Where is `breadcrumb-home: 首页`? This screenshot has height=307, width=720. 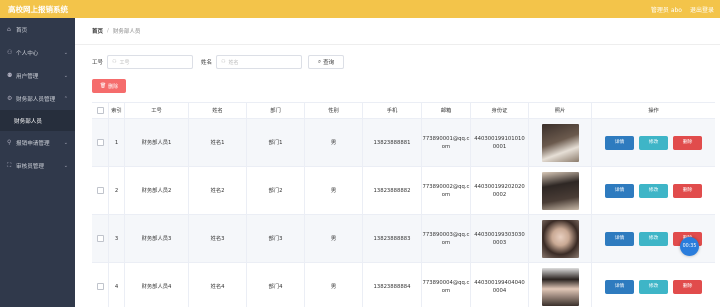 breadcrumb-home: 首页 is located at coordinates (97, 31).